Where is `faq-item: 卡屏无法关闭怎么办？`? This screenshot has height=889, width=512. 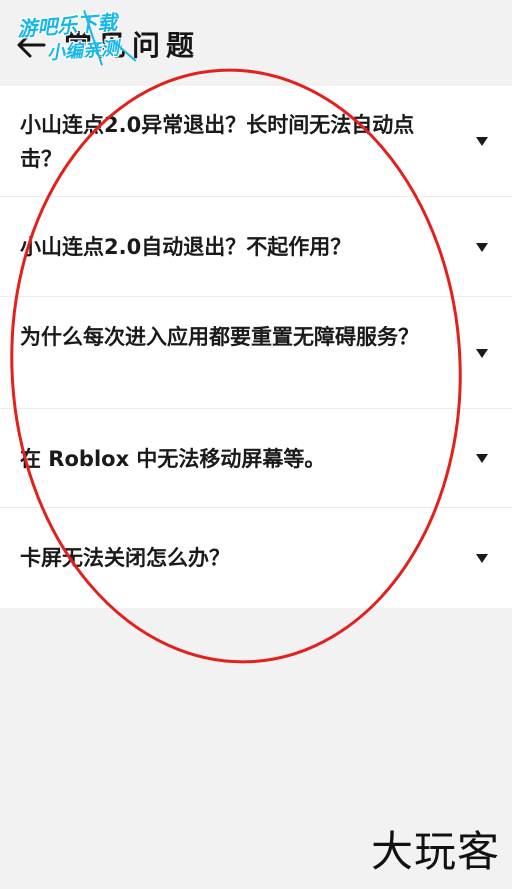 faq-item: 卡屏无法关闭怎么办？ is located at coordinates (256, 558).